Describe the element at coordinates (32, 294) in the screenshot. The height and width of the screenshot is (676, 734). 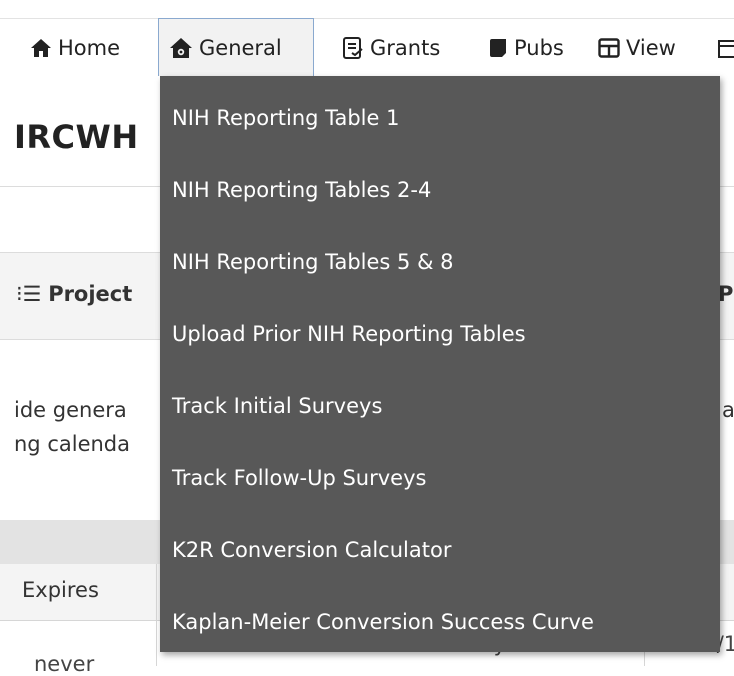
I see `list-icon: ⁝☰` at that location.